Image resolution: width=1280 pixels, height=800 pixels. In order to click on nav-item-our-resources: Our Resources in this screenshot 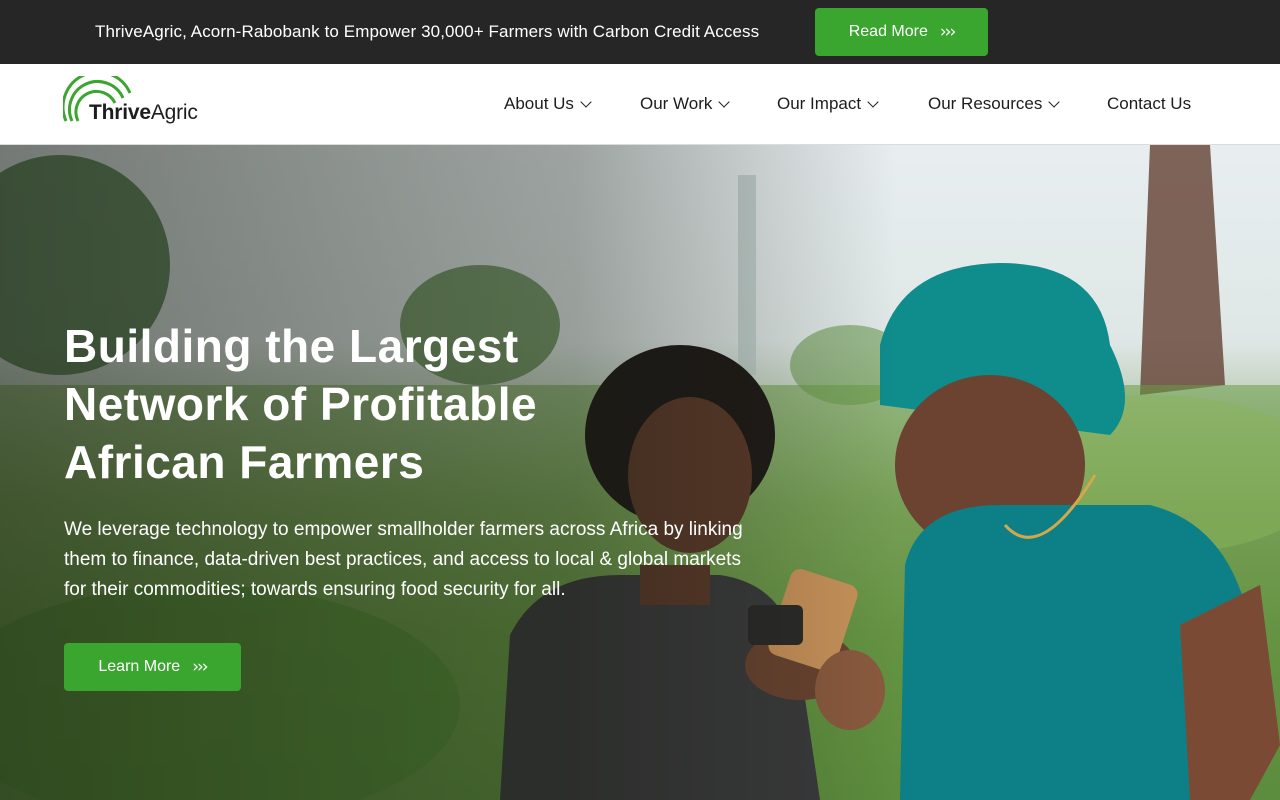, I will do `click(994, 104)`.